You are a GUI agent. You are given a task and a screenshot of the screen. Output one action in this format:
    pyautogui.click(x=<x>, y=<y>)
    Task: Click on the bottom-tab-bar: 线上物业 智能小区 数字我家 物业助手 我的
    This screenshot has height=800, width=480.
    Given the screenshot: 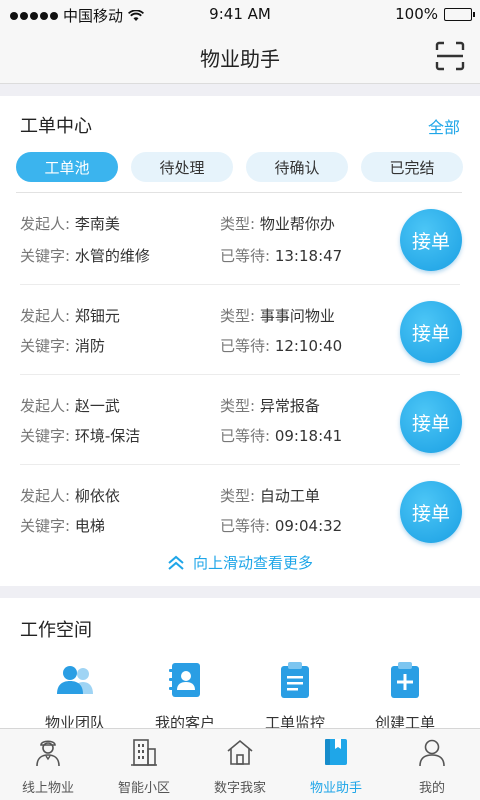 What is the action you would take?
    pyautogui.click(x=240, y=764)
    